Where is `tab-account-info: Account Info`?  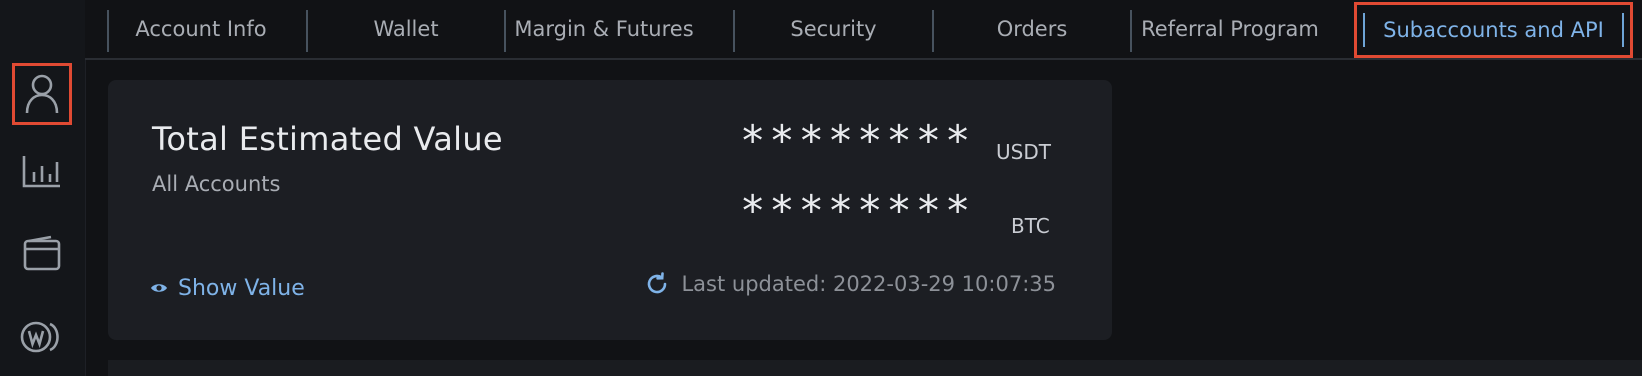
tab-account-info: Account Info is located at coordinates (201, 29).